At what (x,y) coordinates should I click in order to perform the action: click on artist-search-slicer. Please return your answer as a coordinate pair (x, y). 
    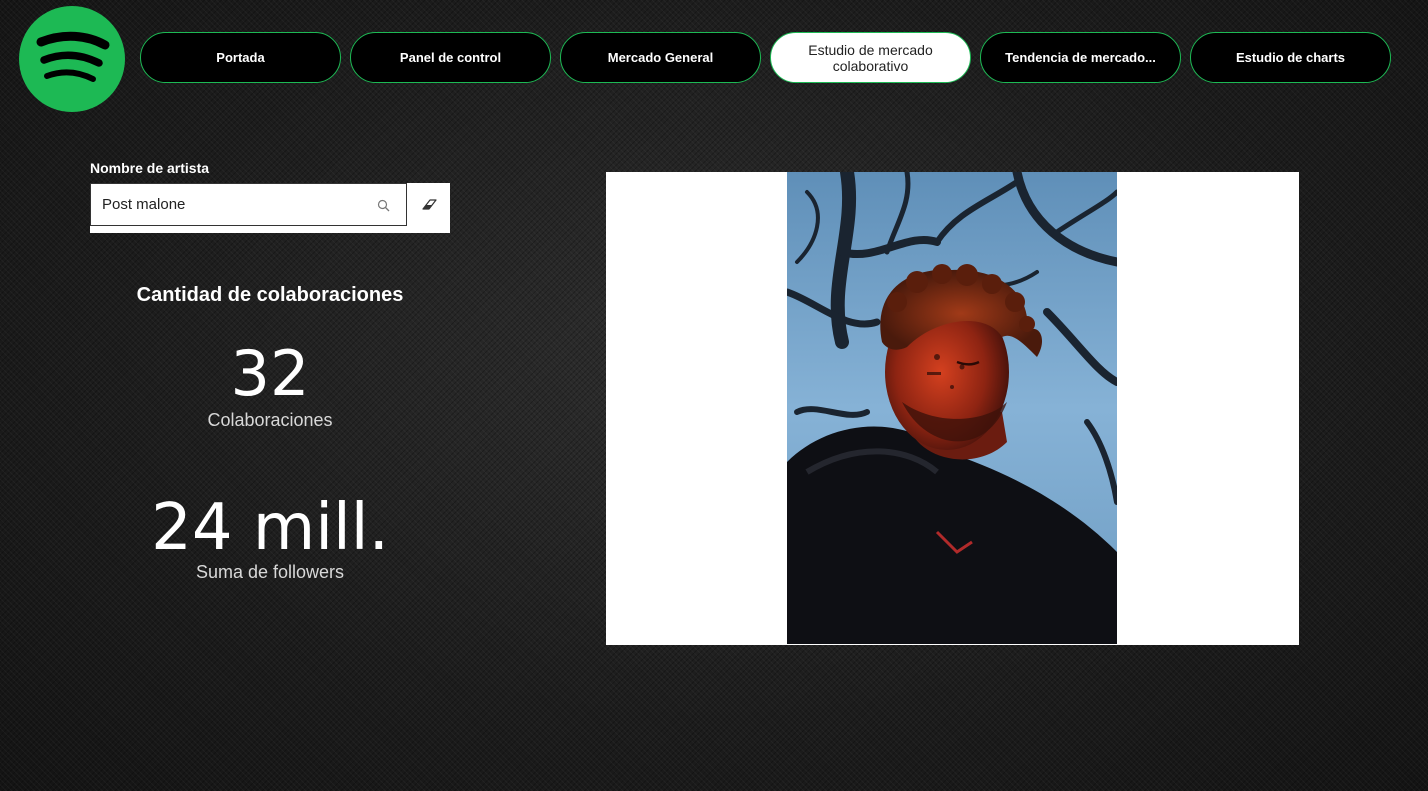
    Looking at the image, I should click on (270, 208).